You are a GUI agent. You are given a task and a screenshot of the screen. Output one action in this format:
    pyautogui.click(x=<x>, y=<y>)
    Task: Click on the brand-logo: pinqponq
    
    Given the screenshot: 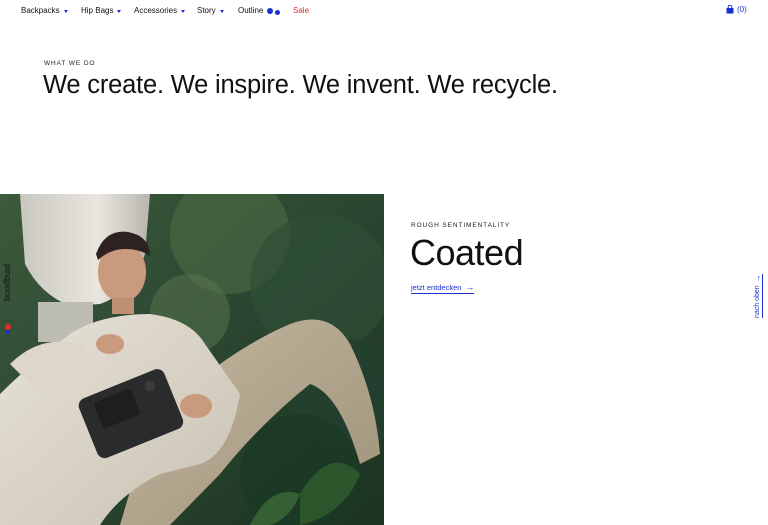 What is the action you would take?
    pyautogui.click(x=8, y=299)
    